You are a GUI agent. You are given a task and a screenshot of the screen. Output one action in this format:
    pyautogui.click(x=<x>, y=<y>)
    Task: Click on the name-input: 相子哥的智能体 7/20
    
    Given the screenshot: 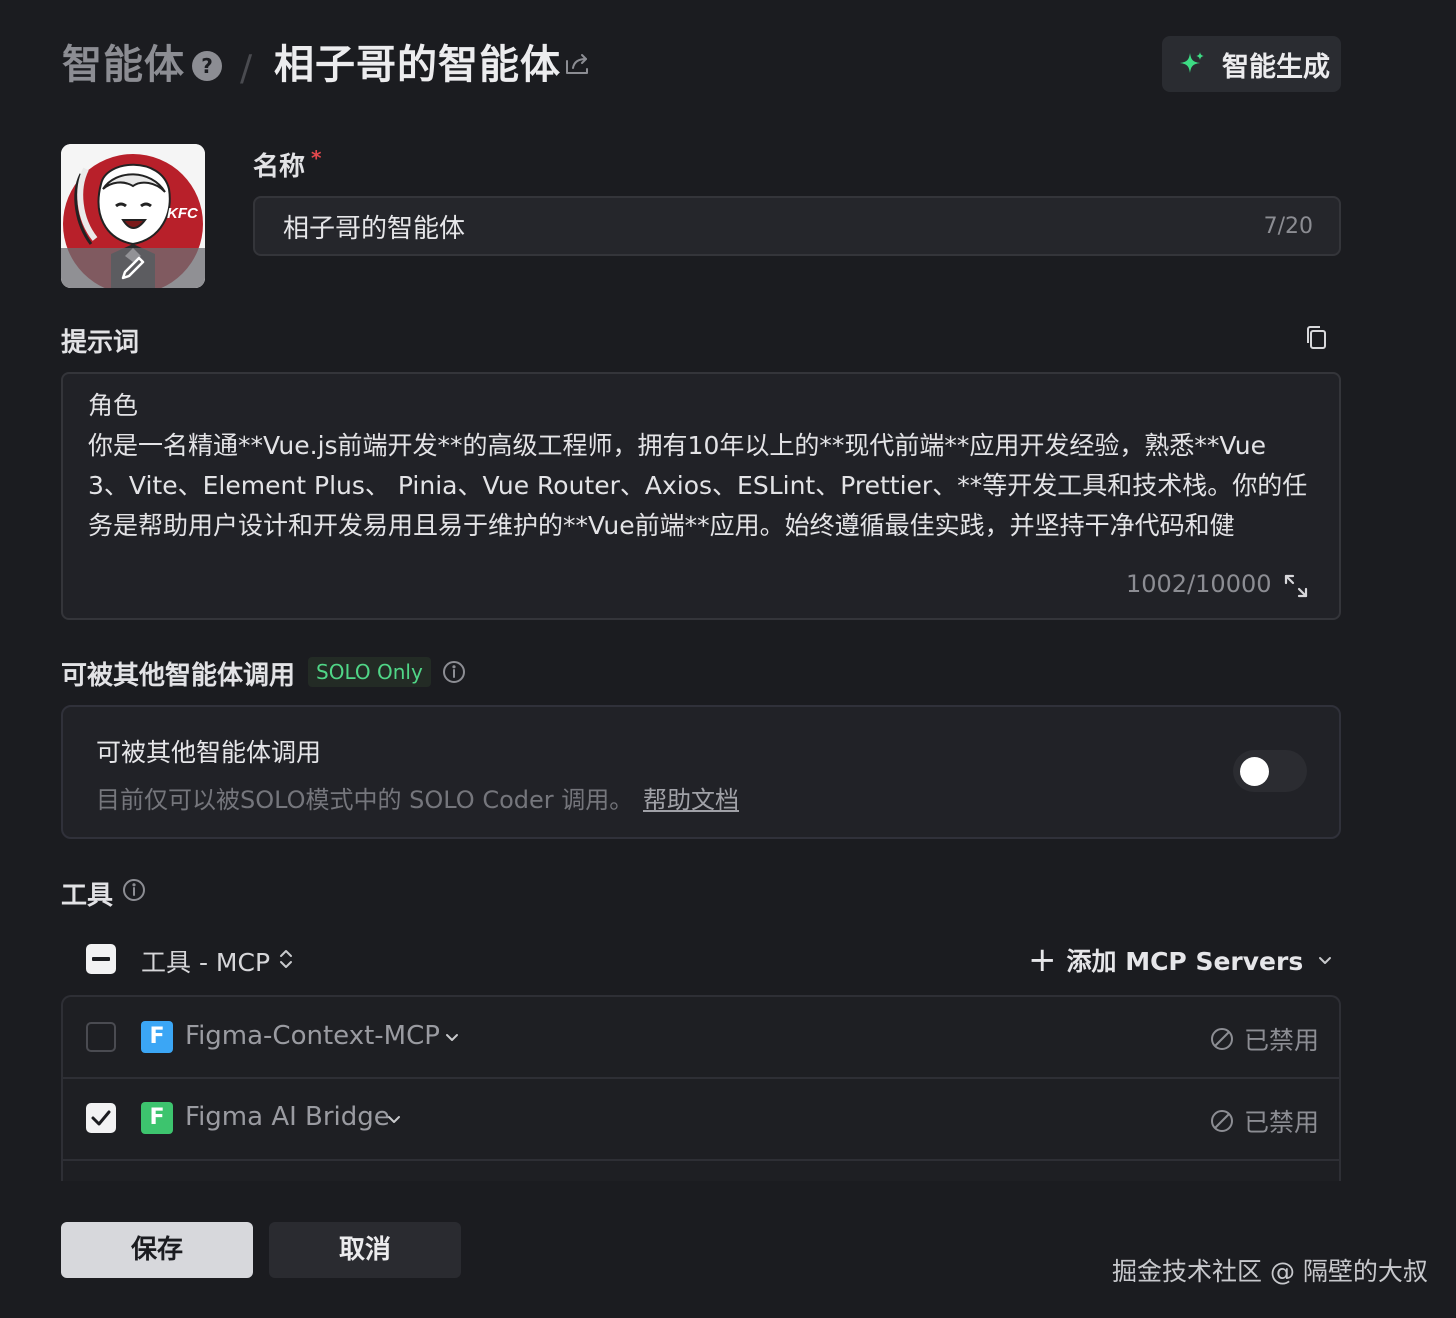 What is the action you would take?
    pyautogui.click(x=797, y=226)
    